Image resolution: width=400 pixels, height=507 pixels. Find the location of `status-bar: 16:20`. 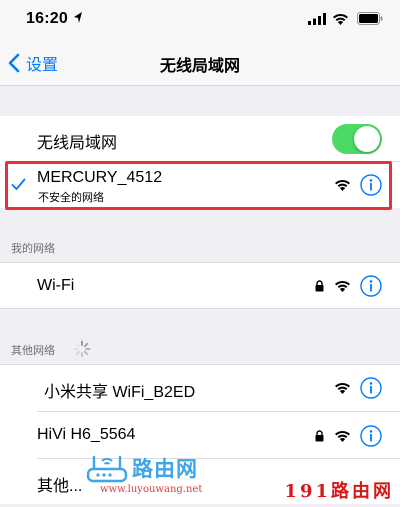

status-bar: 16:20 is located at coordinates (200, 20).